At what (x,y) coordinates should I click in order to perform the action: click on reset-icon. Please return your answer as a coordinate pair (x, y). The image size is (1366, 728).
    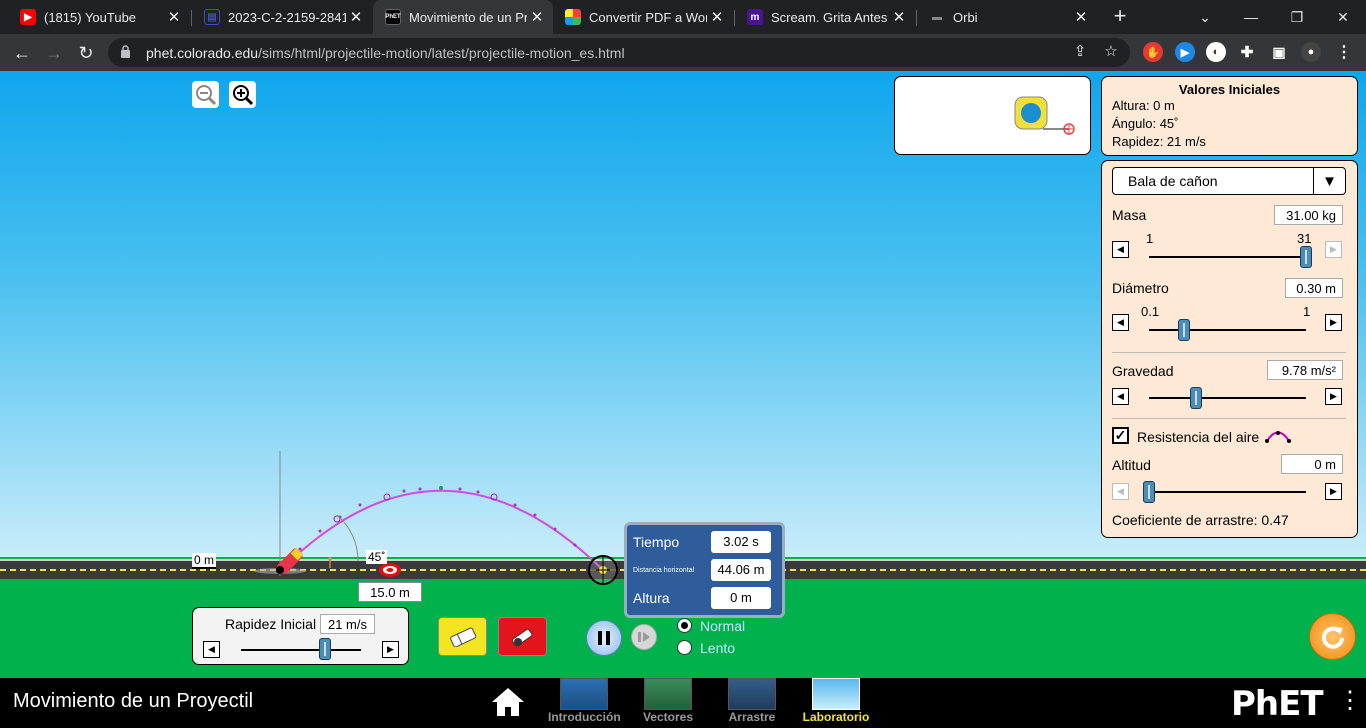
    Looking at the image, I should click on (1332, 637).